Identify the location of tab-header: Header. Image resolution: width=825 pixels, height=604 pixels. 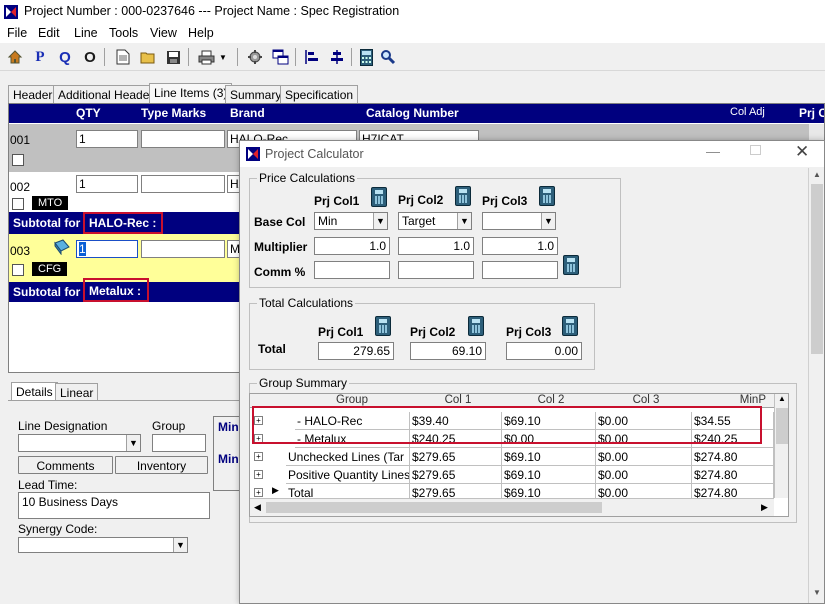
(33, 94).